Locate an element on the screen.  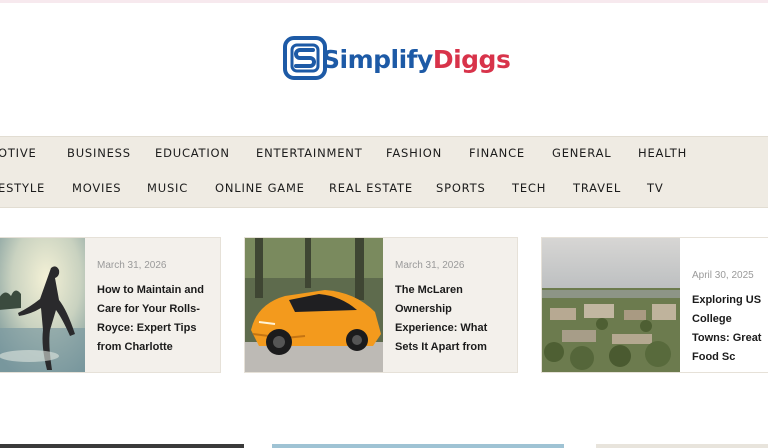
logo-text-part2: Diggs is located at coordinates (471, 59).